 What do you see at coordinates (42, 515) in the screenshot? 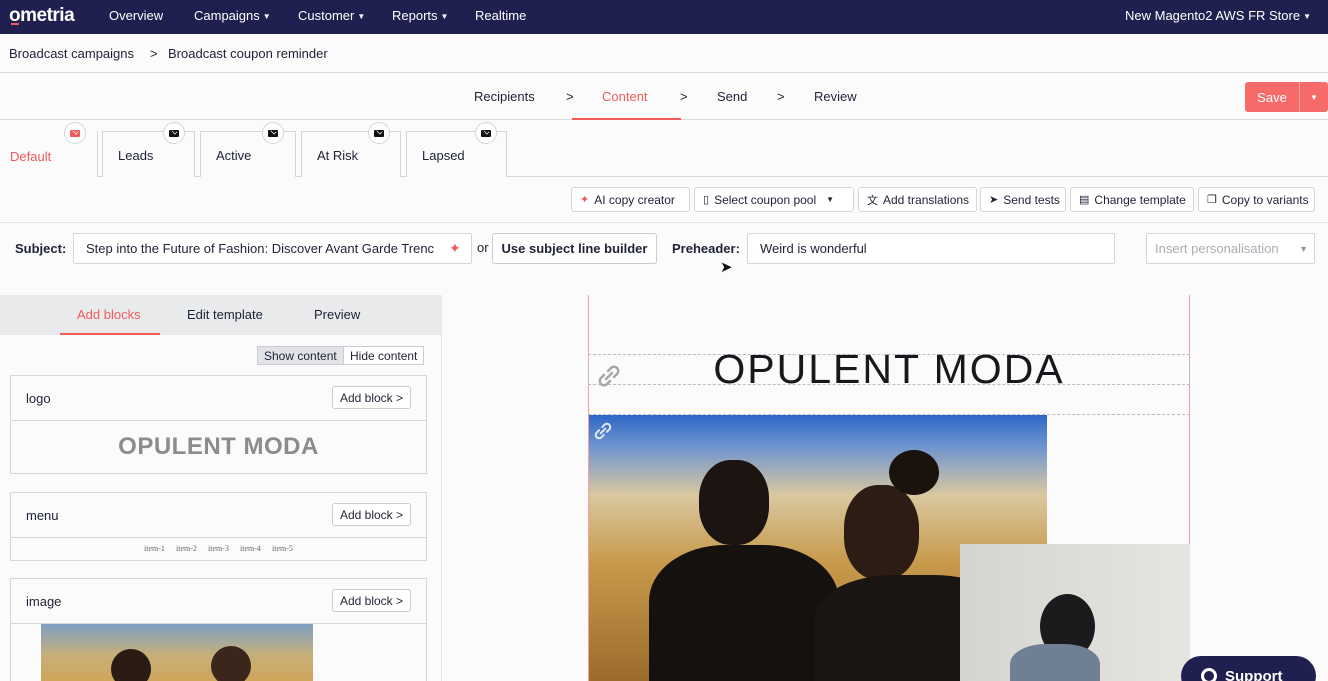
I see `block-title: menu` at bounding box center [42, 515].